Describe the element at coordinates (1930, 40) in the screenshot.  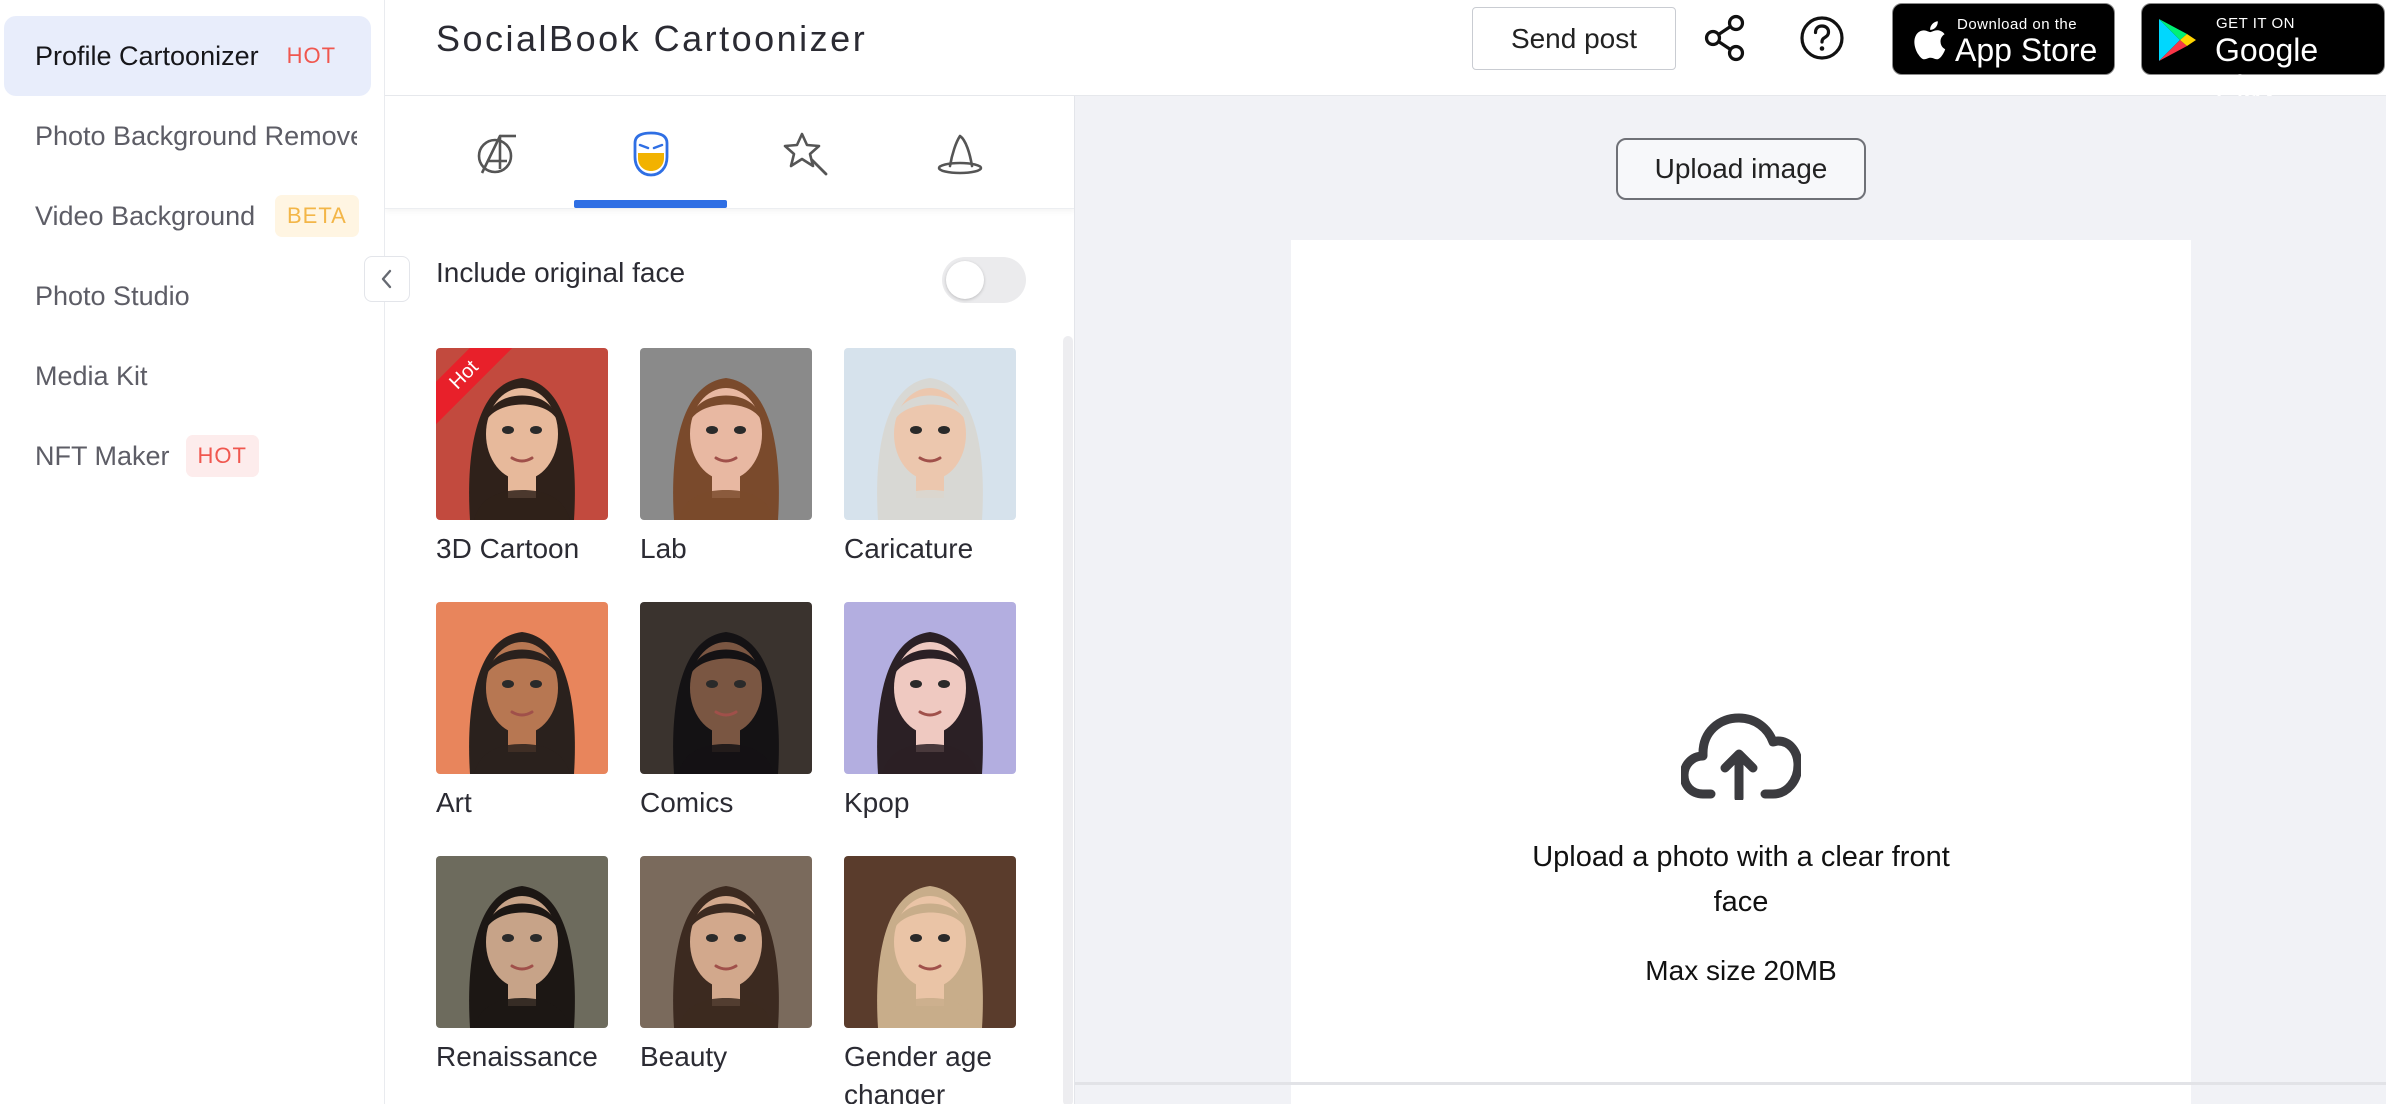
I see `apple-logo-icon` at that location.